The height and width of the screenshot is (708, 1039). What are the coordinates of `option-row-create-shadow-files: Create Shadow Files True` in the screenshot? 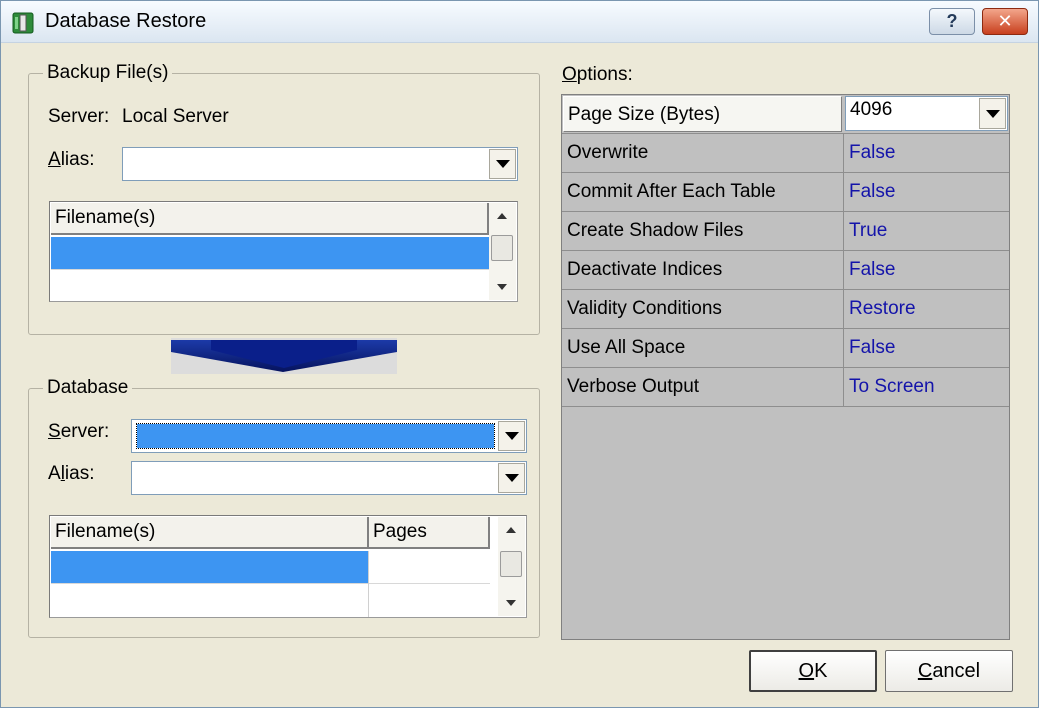 It's located at (785, 231).